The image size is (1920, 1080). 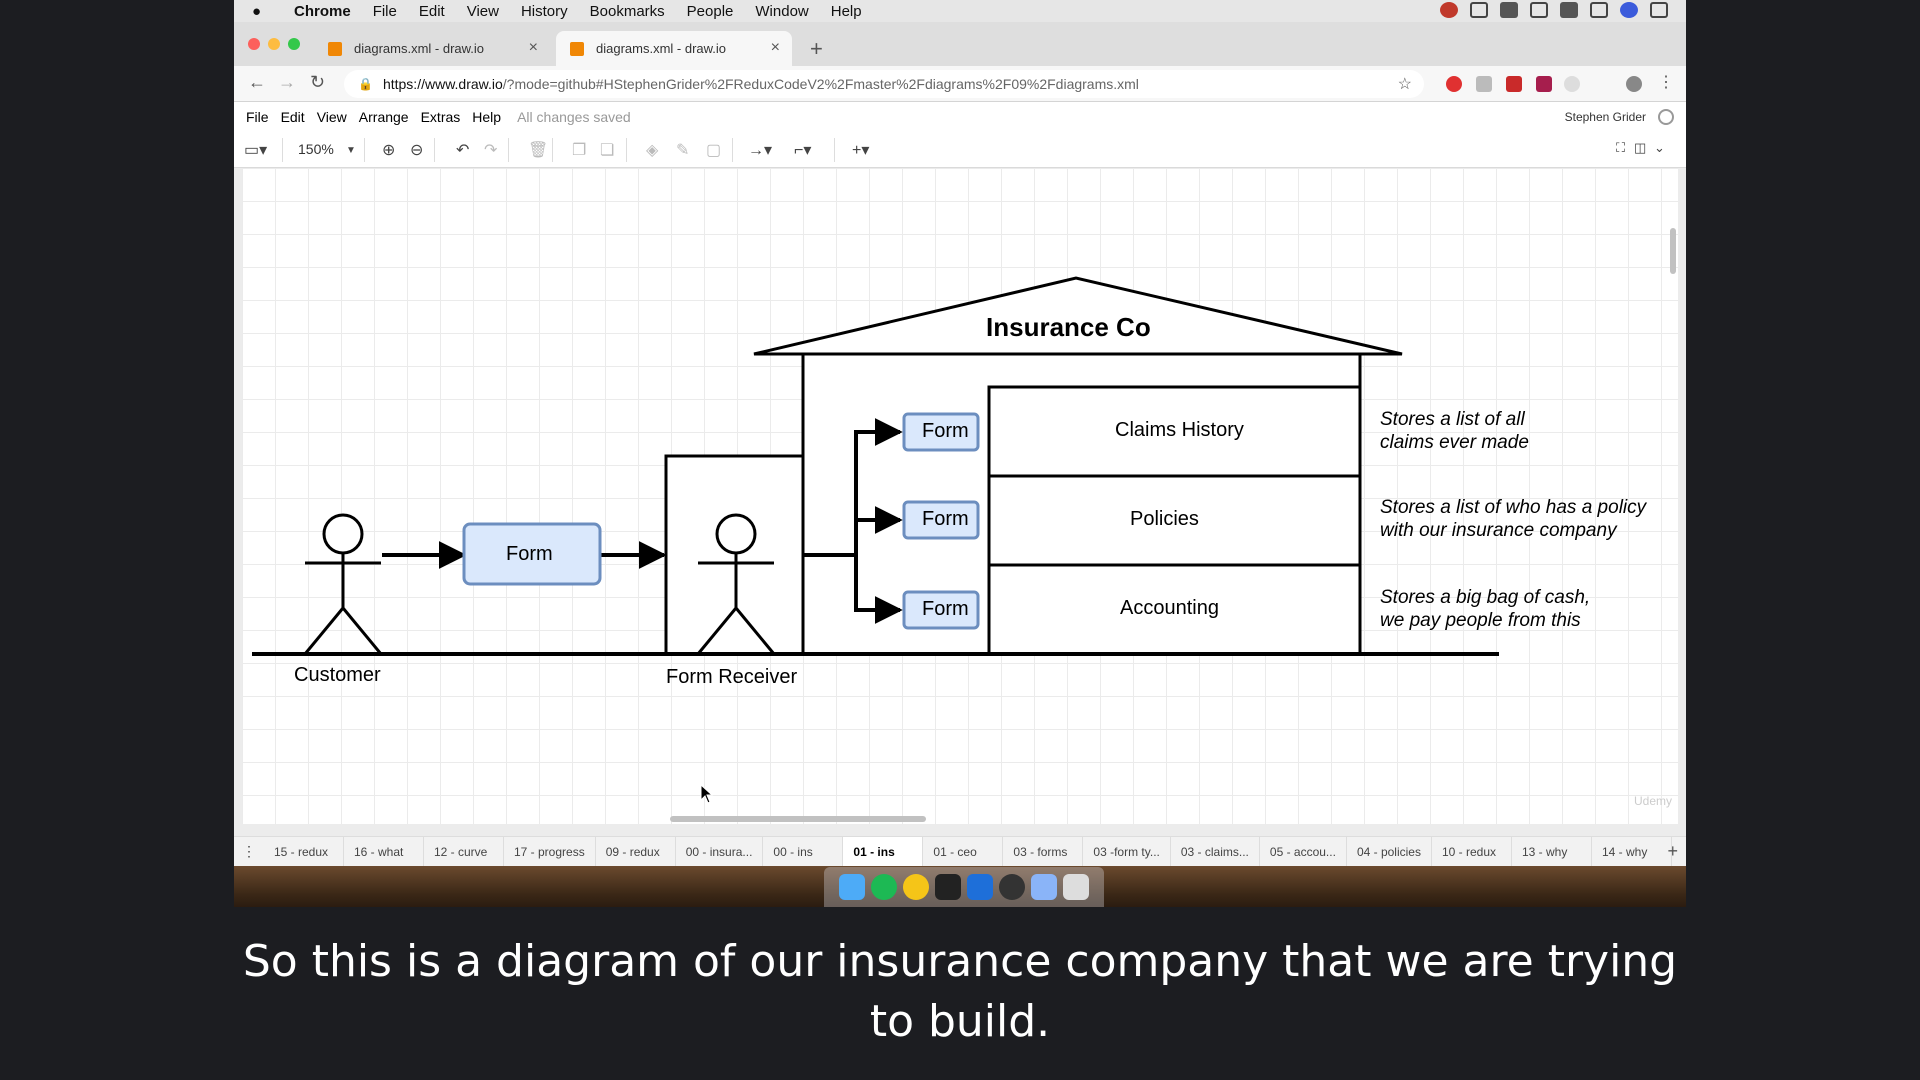 I want to click on recording-icon, so click(x=1449, y=10).